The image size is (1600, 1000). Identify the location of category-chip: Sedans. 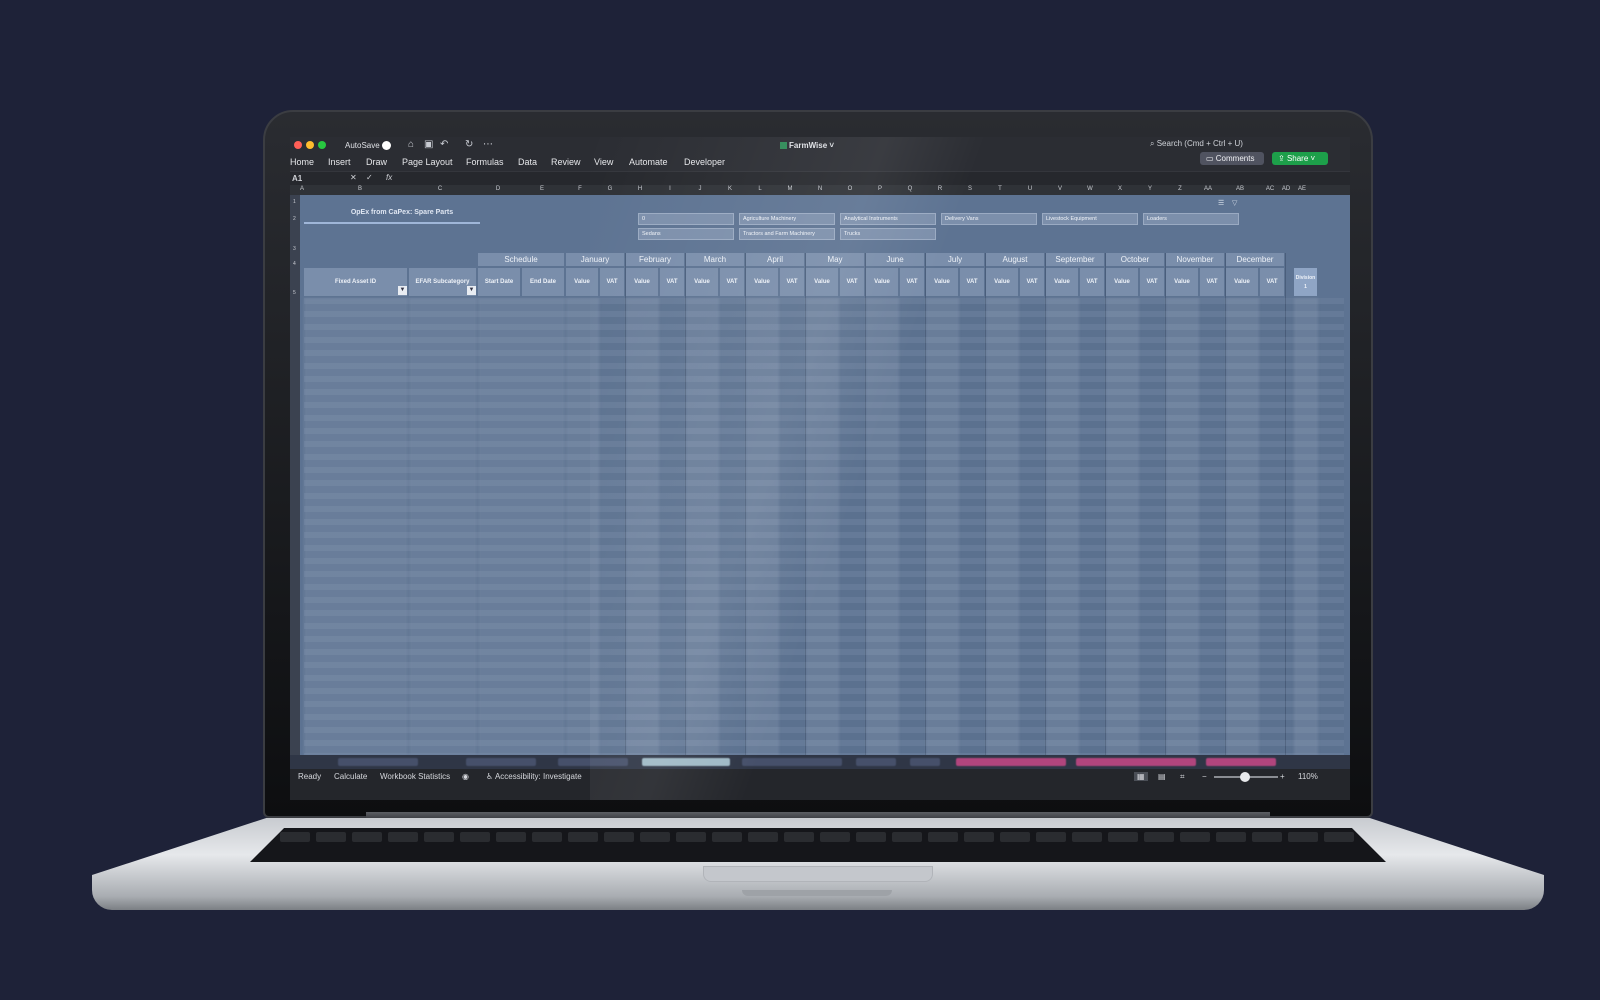
(686, 234).